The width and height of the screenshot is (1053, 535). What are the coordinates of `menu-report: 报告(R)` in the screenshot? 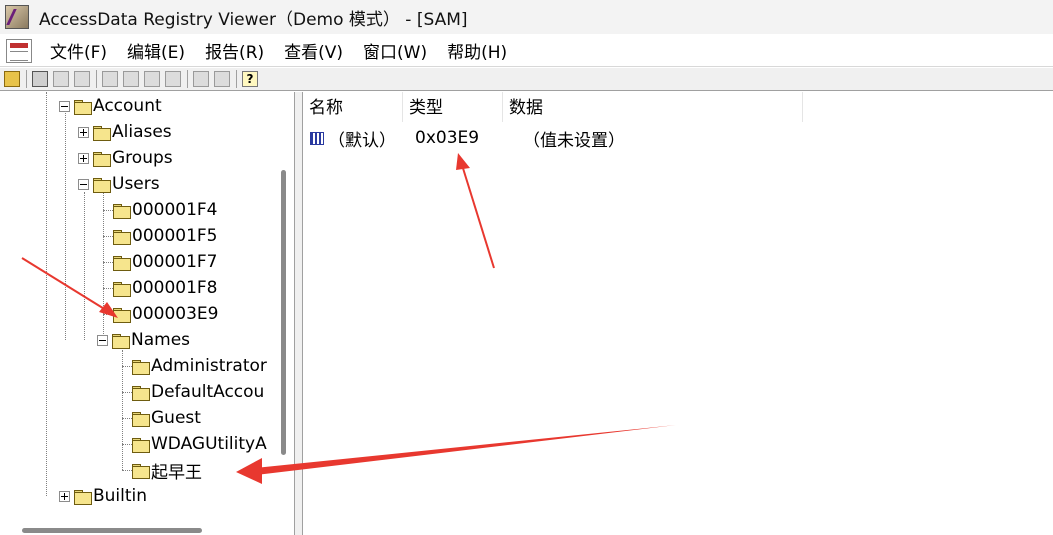 It's located at (234, 50).